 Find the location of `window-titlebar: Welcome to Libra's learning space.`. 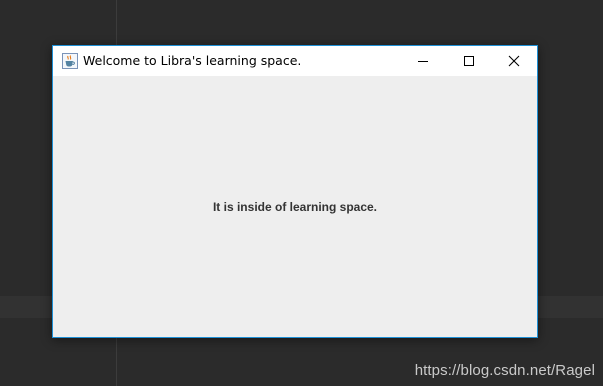

window-titlebar: Welcome to Libra's learning space. is located at coordinates (295, 61).